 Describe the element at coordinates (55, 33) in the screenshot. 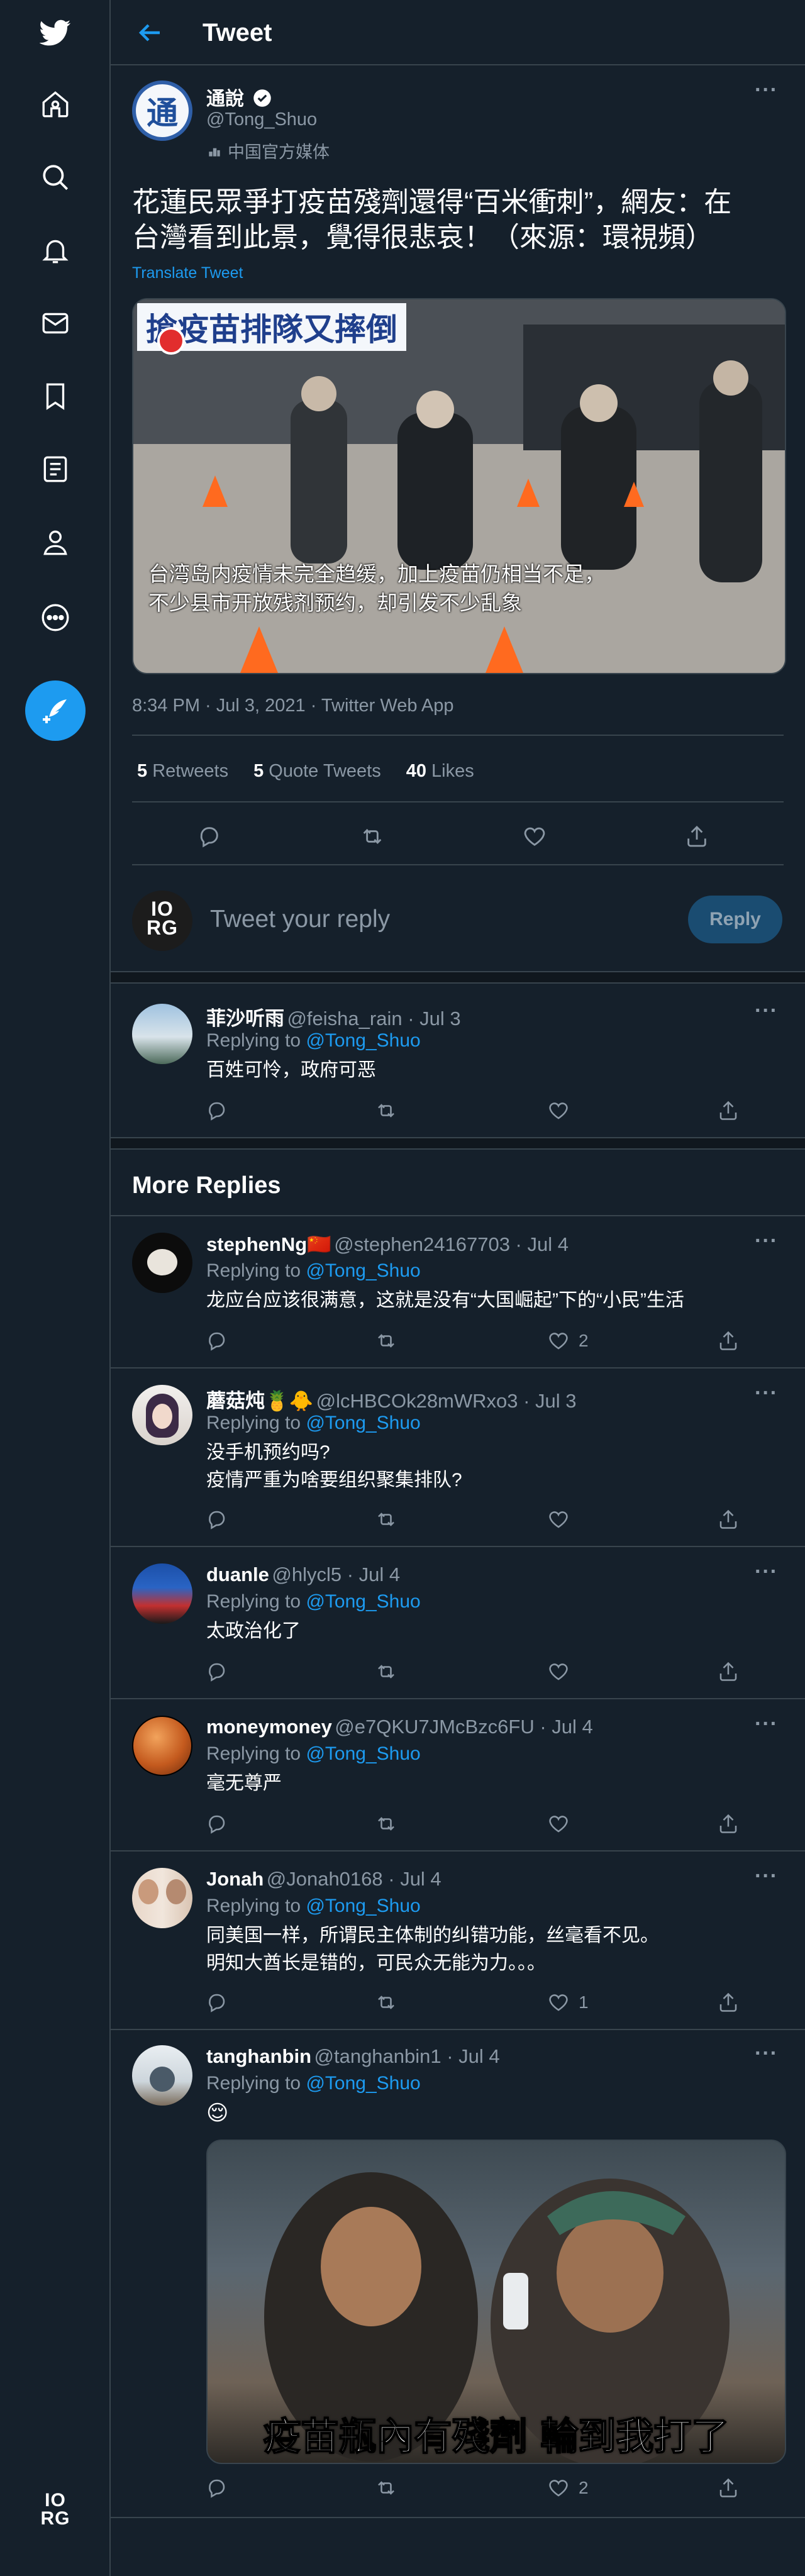

I see `twitter-logo-icon` at that location.